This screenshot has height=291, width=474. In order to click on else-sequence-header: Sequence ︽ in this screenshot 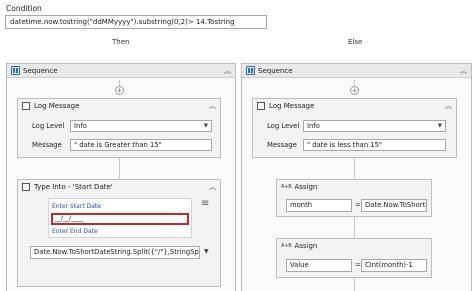, I will do `click(356, 71)`.